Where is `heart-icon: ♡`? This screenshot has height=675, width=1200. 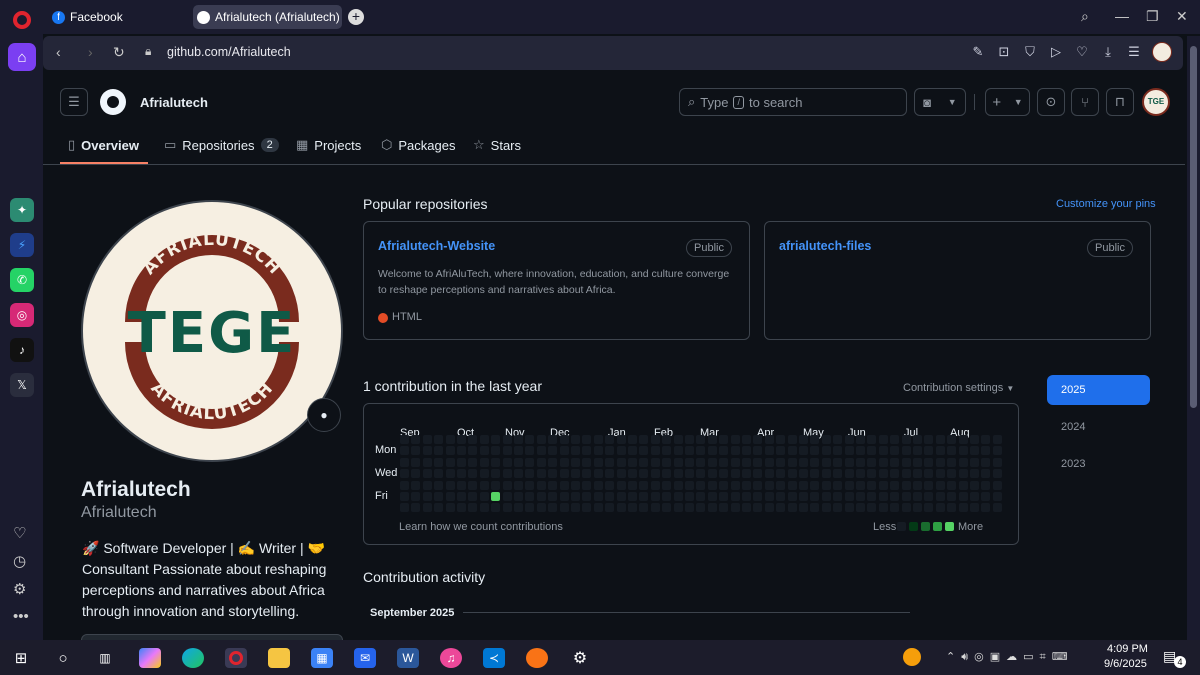 heart-icon: ♡ is located at coordinates (19, 533).